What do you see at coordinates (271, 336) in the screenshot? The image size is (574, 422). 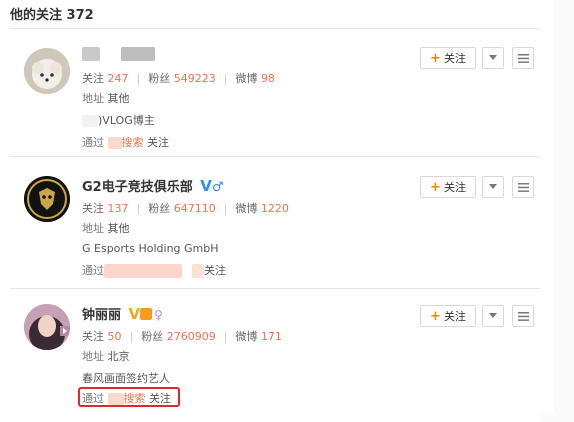 I see `weibo-count: 171` at bounding box center [271, 336].